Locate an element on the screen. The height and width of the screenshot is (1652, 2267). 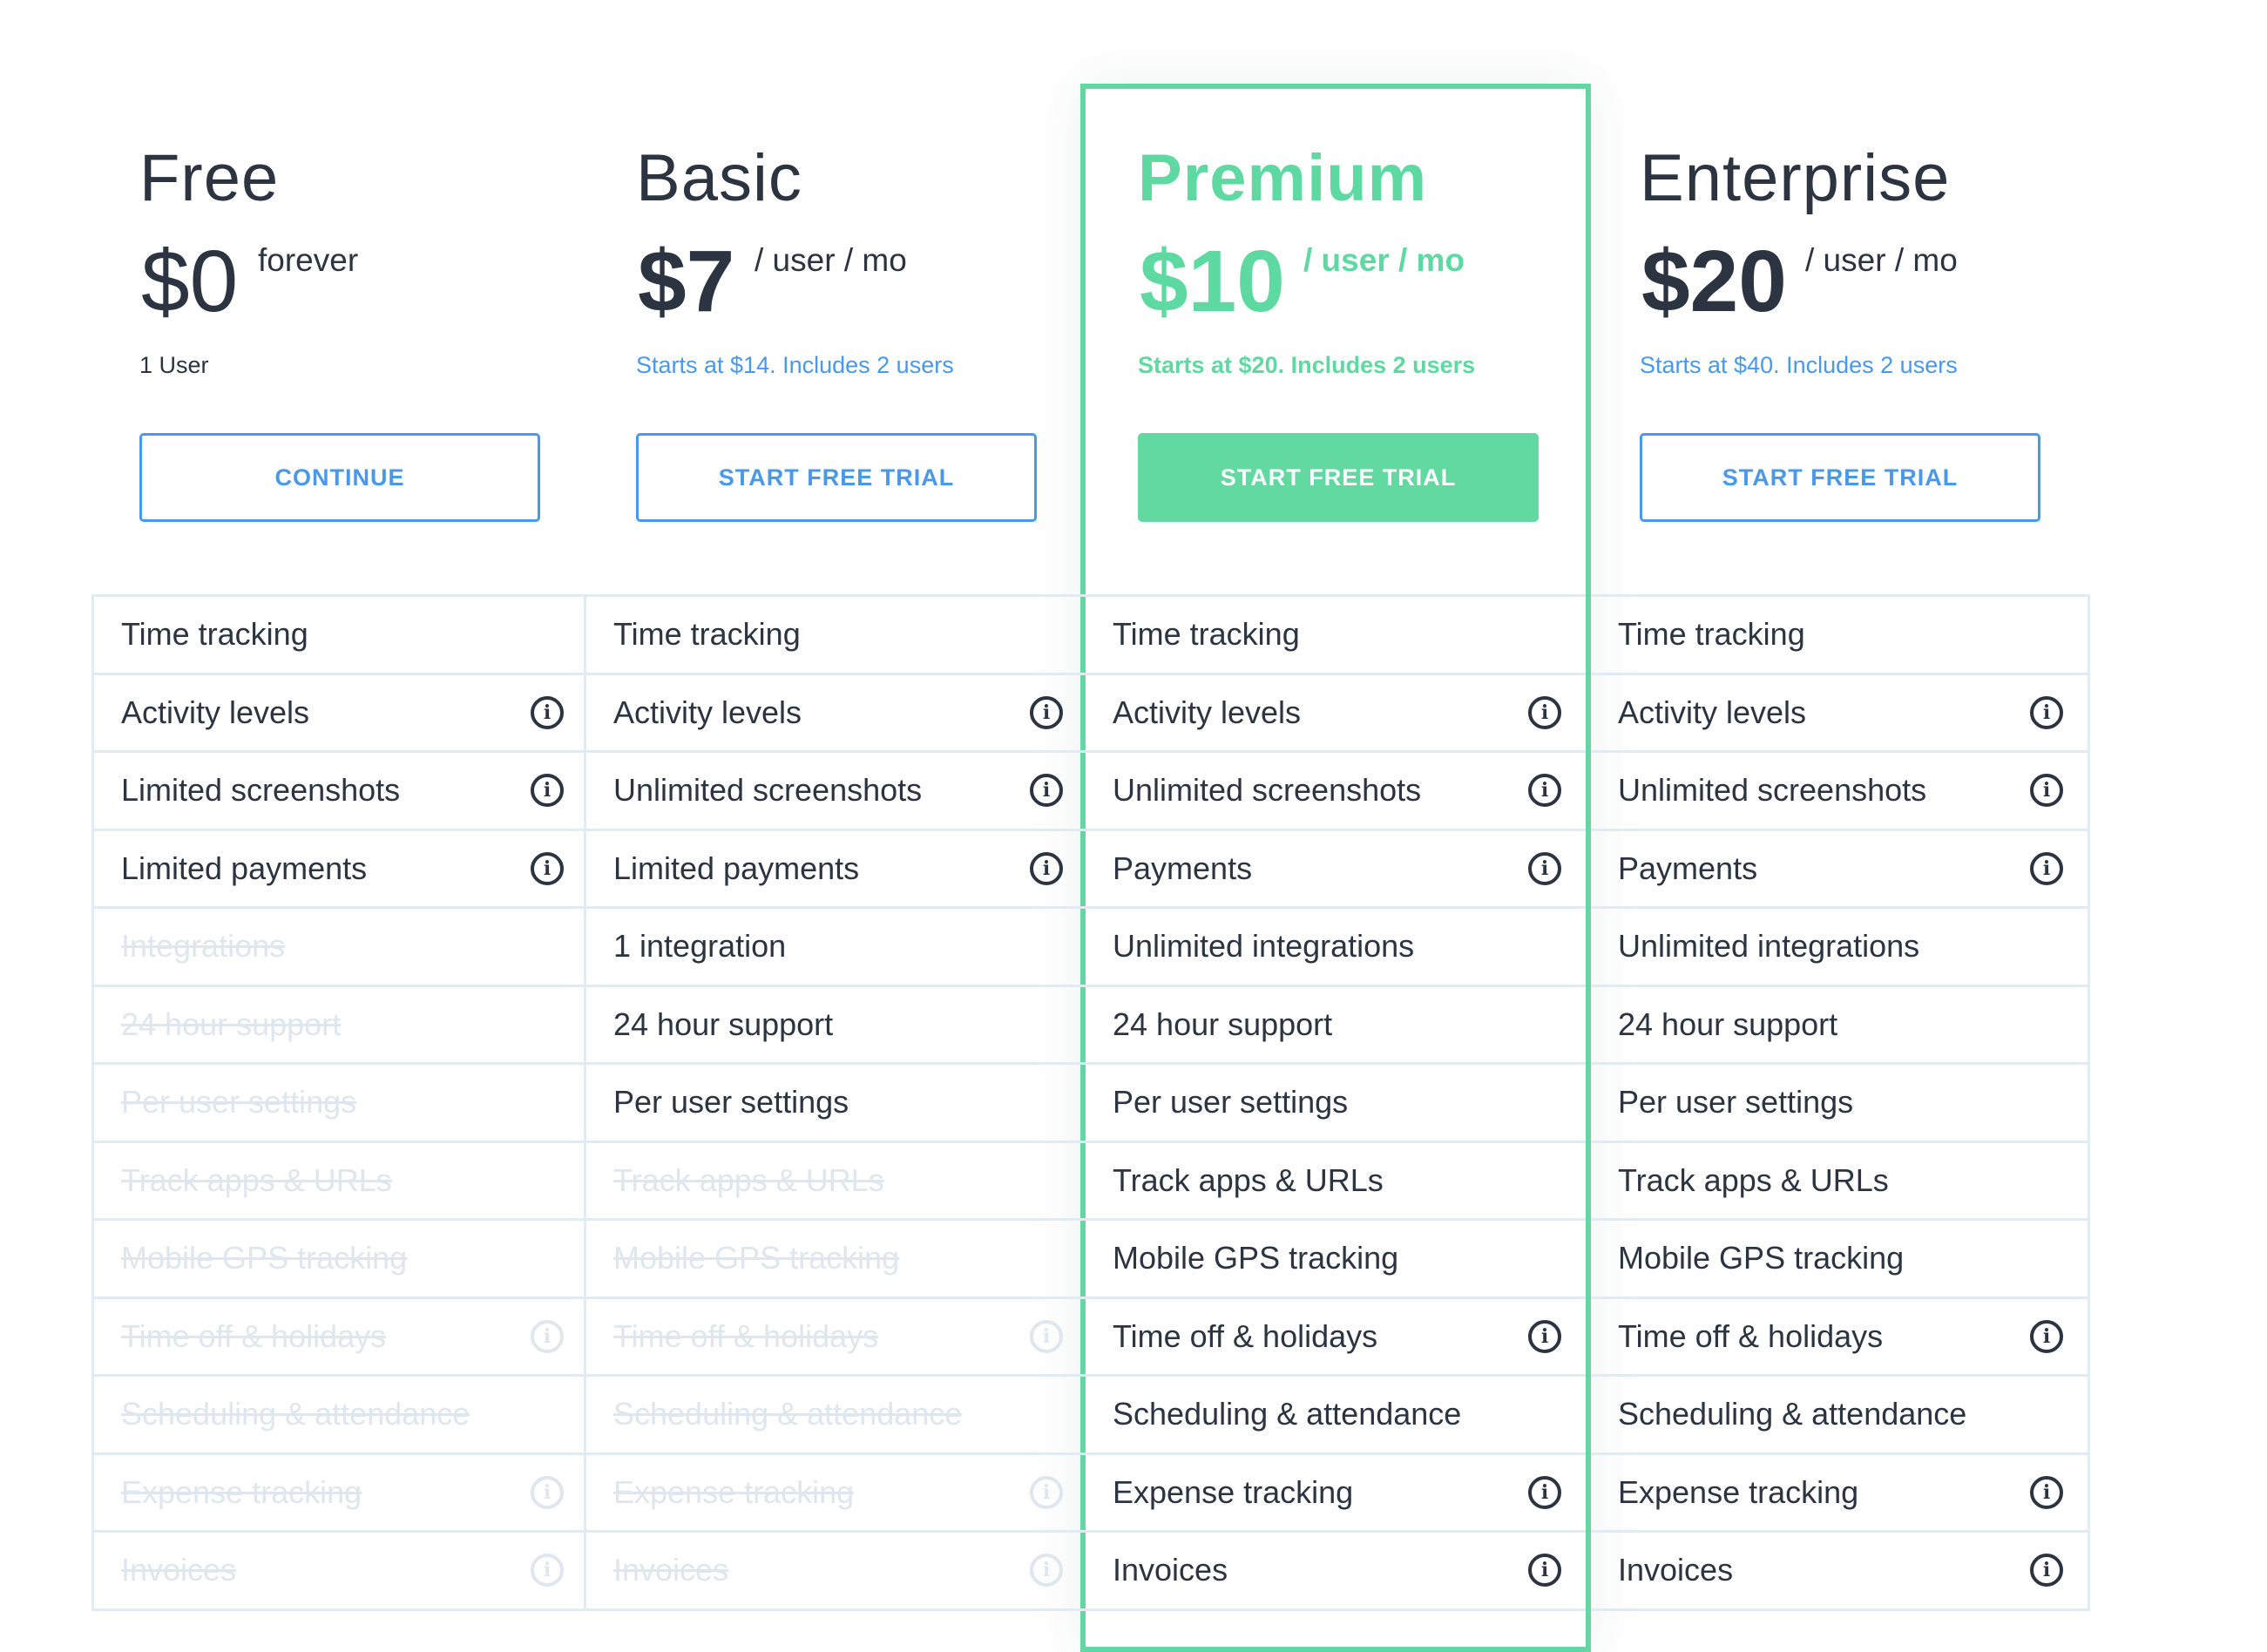
continue-button: CONTINUE is located at coordinates (340, 478).